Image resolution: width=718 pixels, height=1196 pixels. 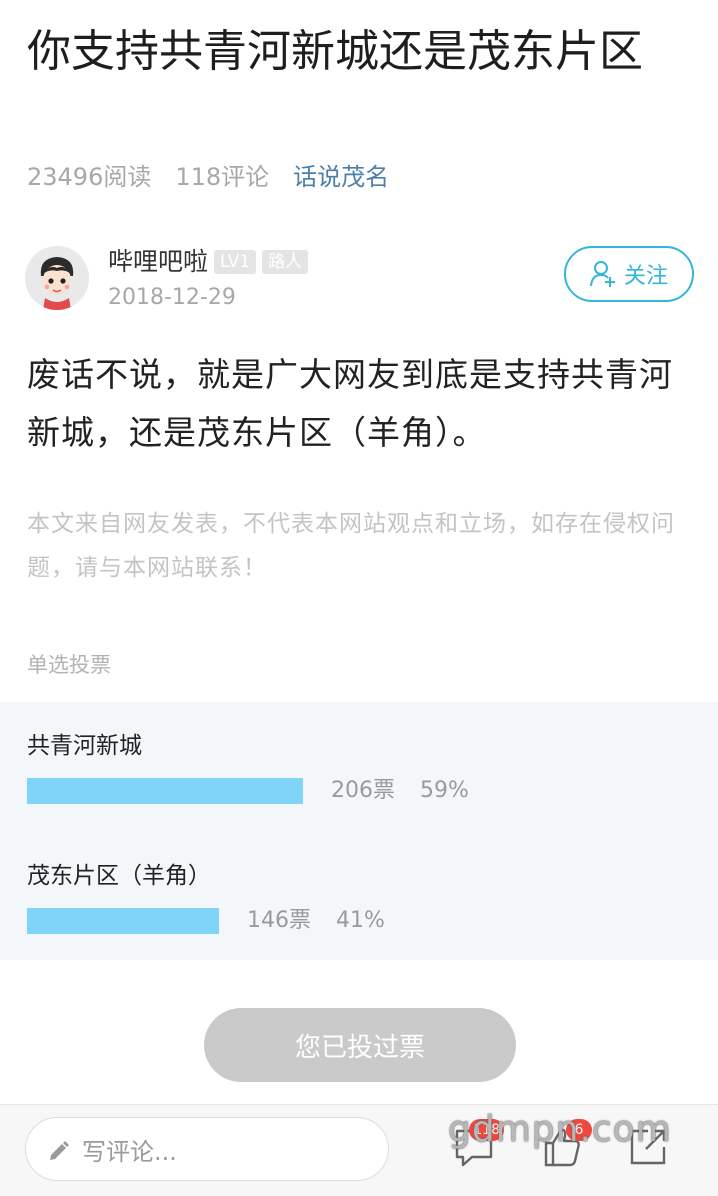 What do you see at coordinates (645, 276) in the screenshot?
I see `follow-label: 关注` at bounding box center [645, 276].